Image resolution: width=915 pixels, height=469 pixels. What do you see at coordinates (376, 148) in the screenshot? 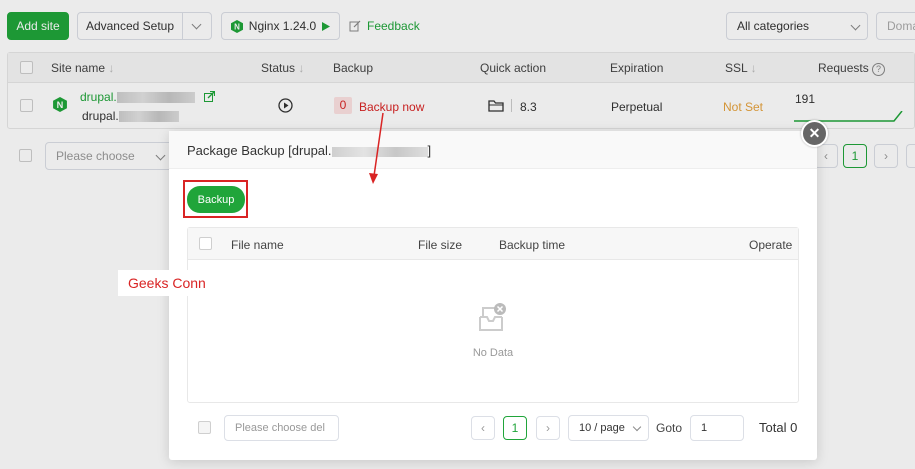
I see `annotation-arrow` at bounding box center [376, 148].